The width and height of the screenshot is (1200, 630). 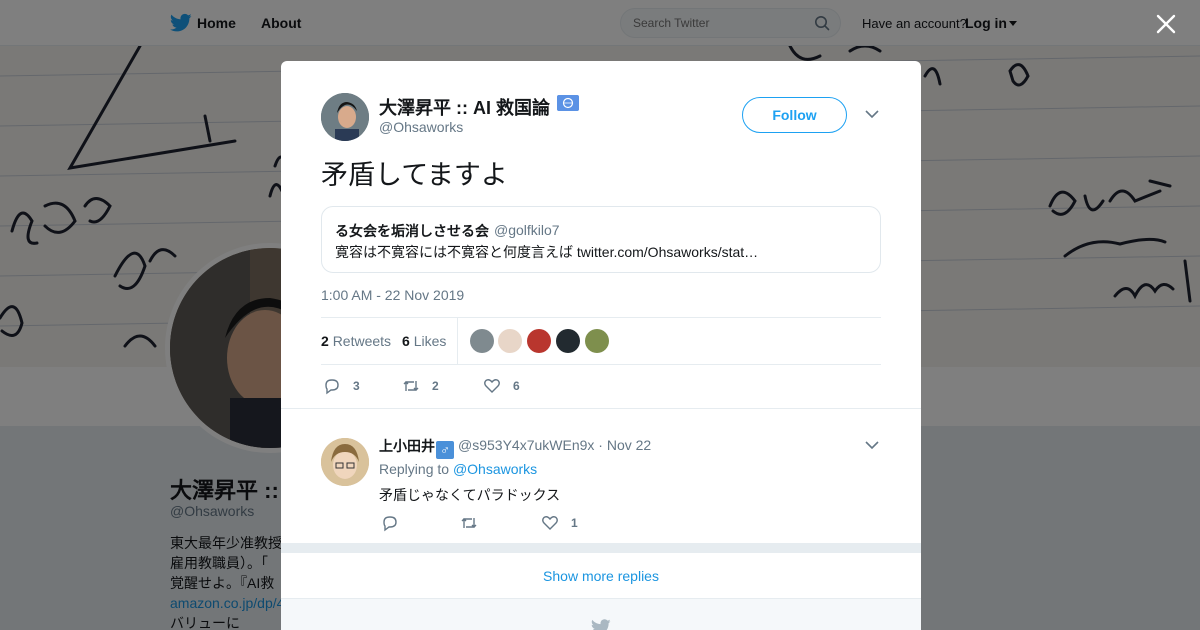 I want to click on replying-to: Replying to @Ohsaworks, so click(x=458, y=469).